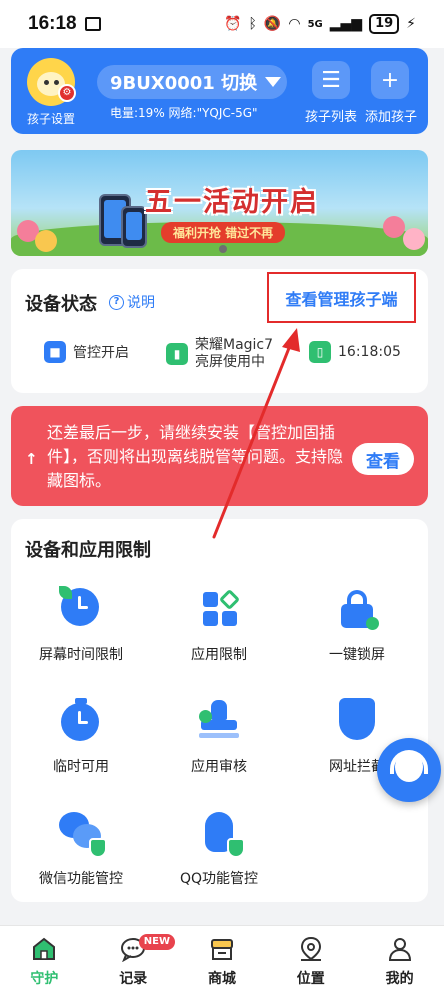  Describe the element at coordinates (223, 232) in the screenshot. I see `banner-subtitle: 福利开抢 错过不再` at that location.